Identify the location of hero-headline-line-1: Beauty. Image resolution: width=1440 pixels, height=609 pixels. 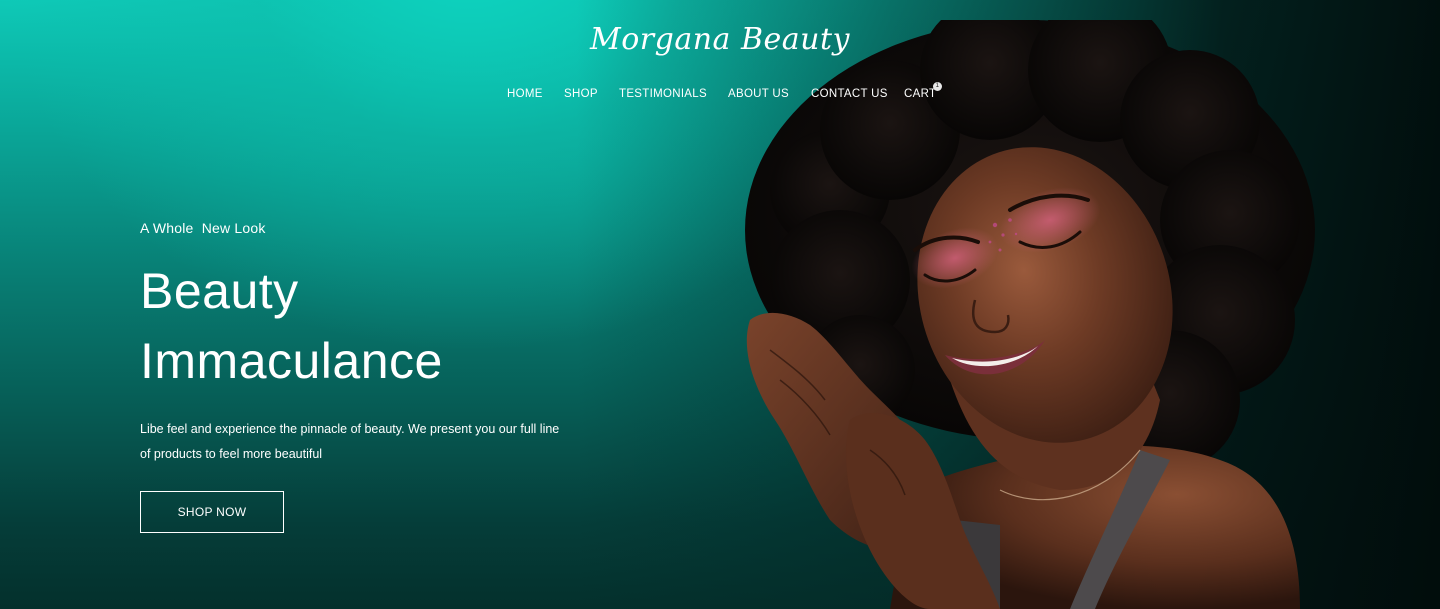
(219, 291).